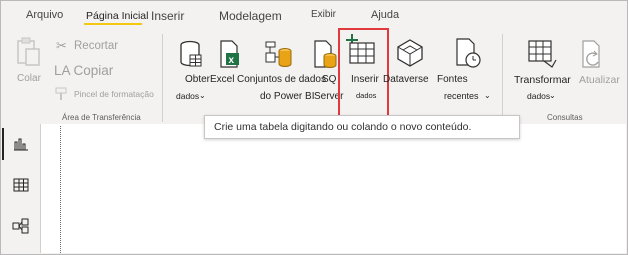 The width and height of the screenshot is (628, 255). What do you see at coordinates (287, 96) in the screenshot?
I see `datasets-label-2: do Power BI` at bounding box center [287, 96].